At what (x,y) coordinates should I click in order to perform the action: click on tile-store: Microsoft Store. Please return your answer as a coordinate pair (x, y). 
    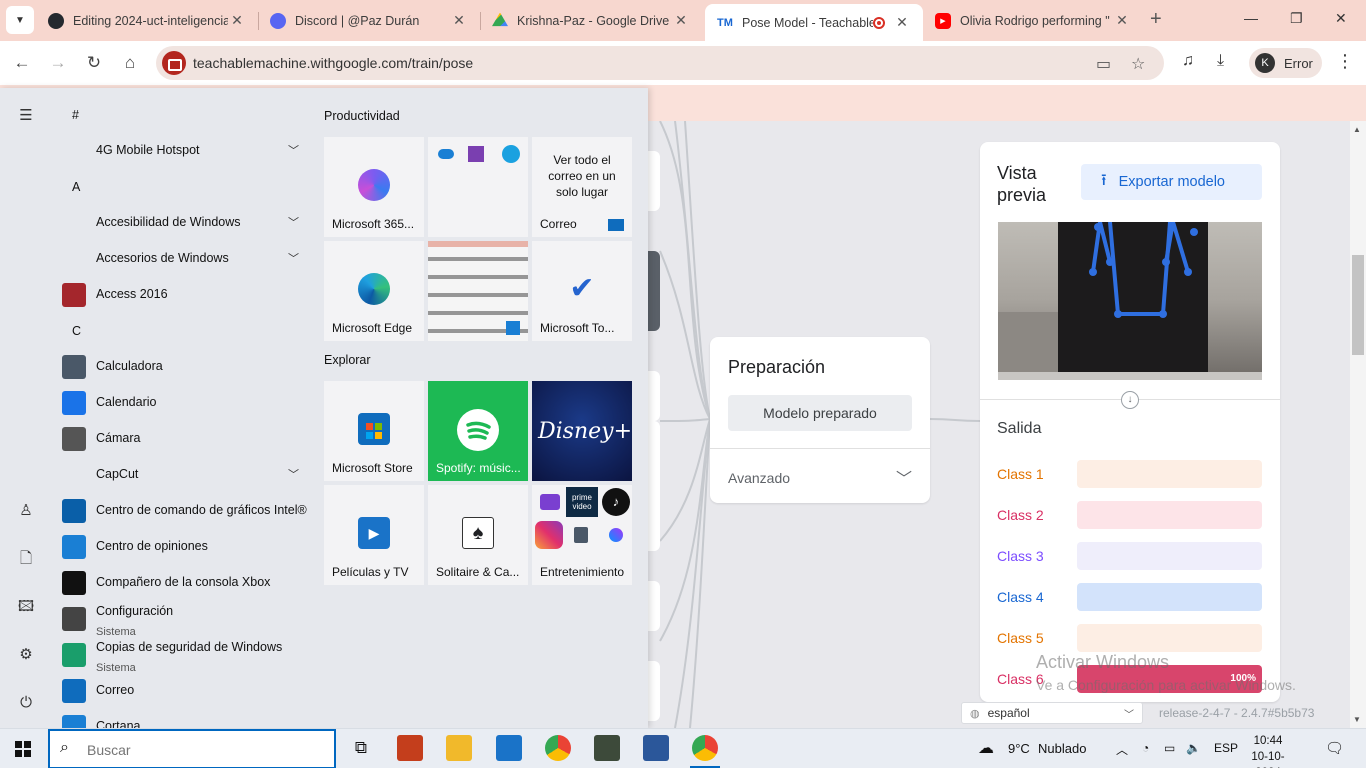
    Looking at the image, I should click on (374, 431).